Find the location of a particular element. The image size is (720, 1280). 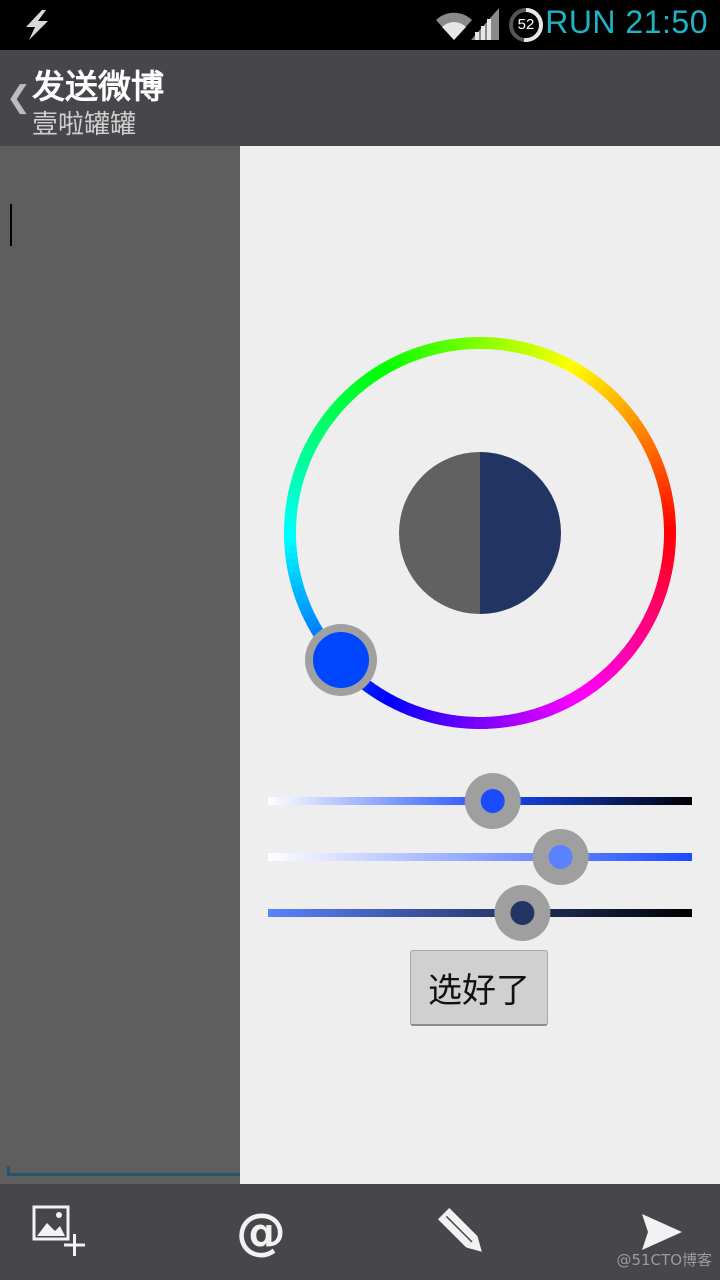

send-icon is located at coordinates (662, 1232).